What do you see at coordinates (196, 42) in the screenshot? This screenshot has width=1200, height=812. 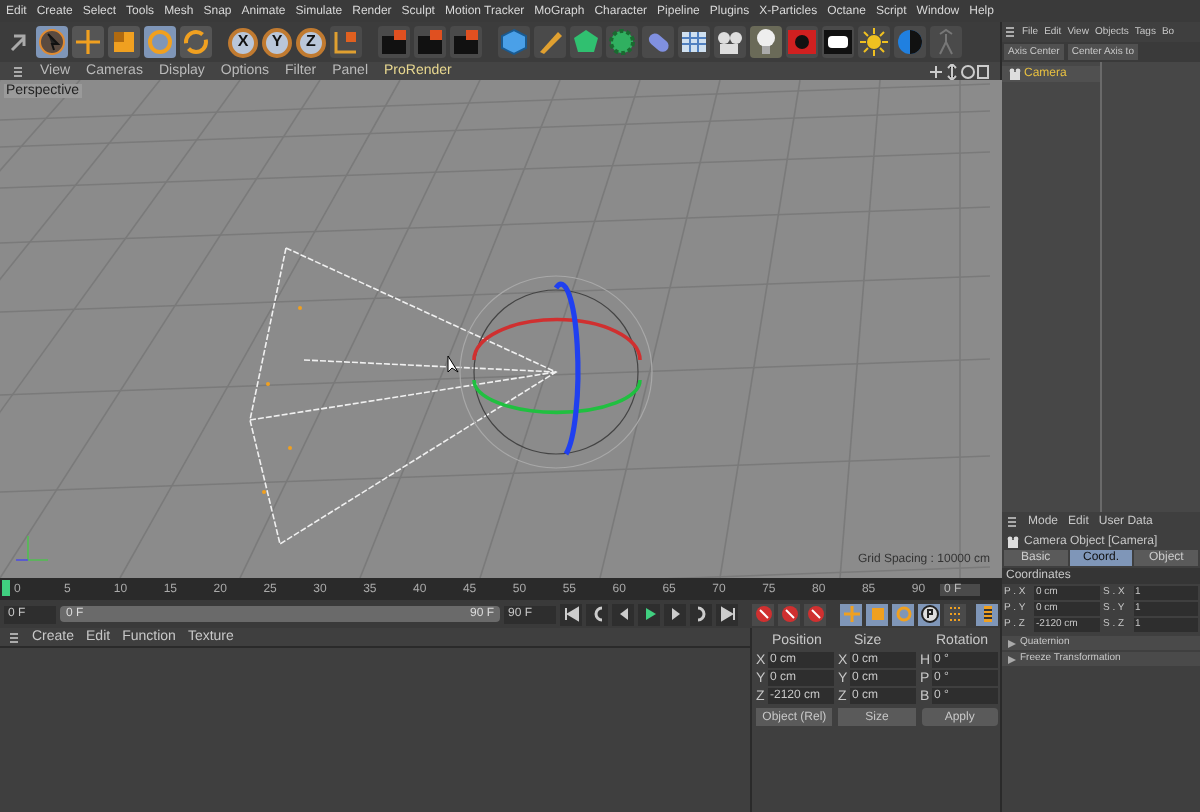 I see `rotate-icon` at bounding box center [196, 42].